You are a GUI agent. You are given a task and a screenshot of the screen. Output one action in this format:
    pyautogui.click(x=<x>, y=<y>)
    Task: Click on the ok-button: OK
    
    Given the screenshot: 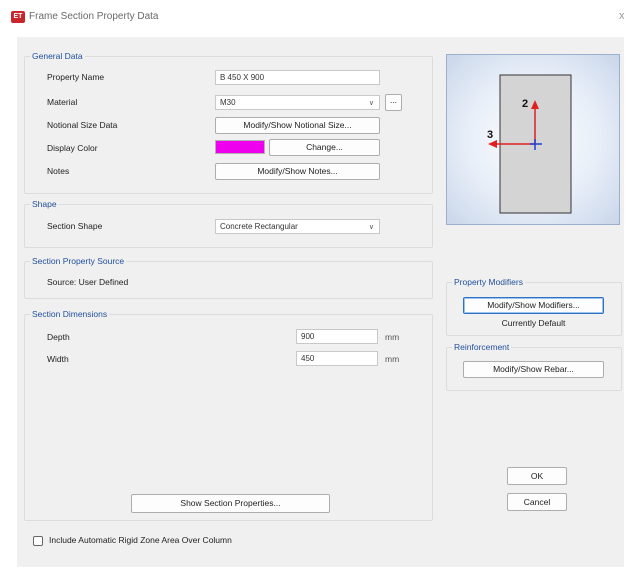 What is the action you would take?
    pyautogui.click(x=537, y=476)
    